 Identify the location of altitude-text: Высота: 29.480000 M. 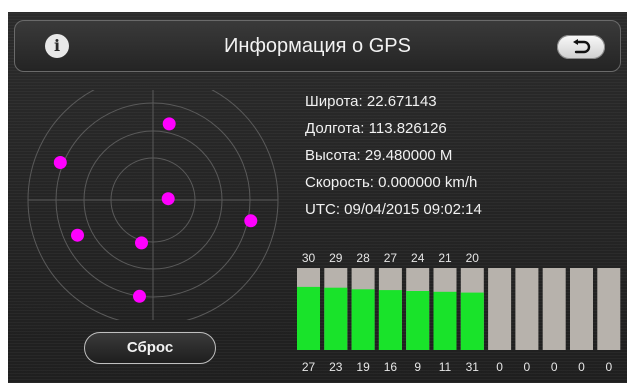
(379, 155).